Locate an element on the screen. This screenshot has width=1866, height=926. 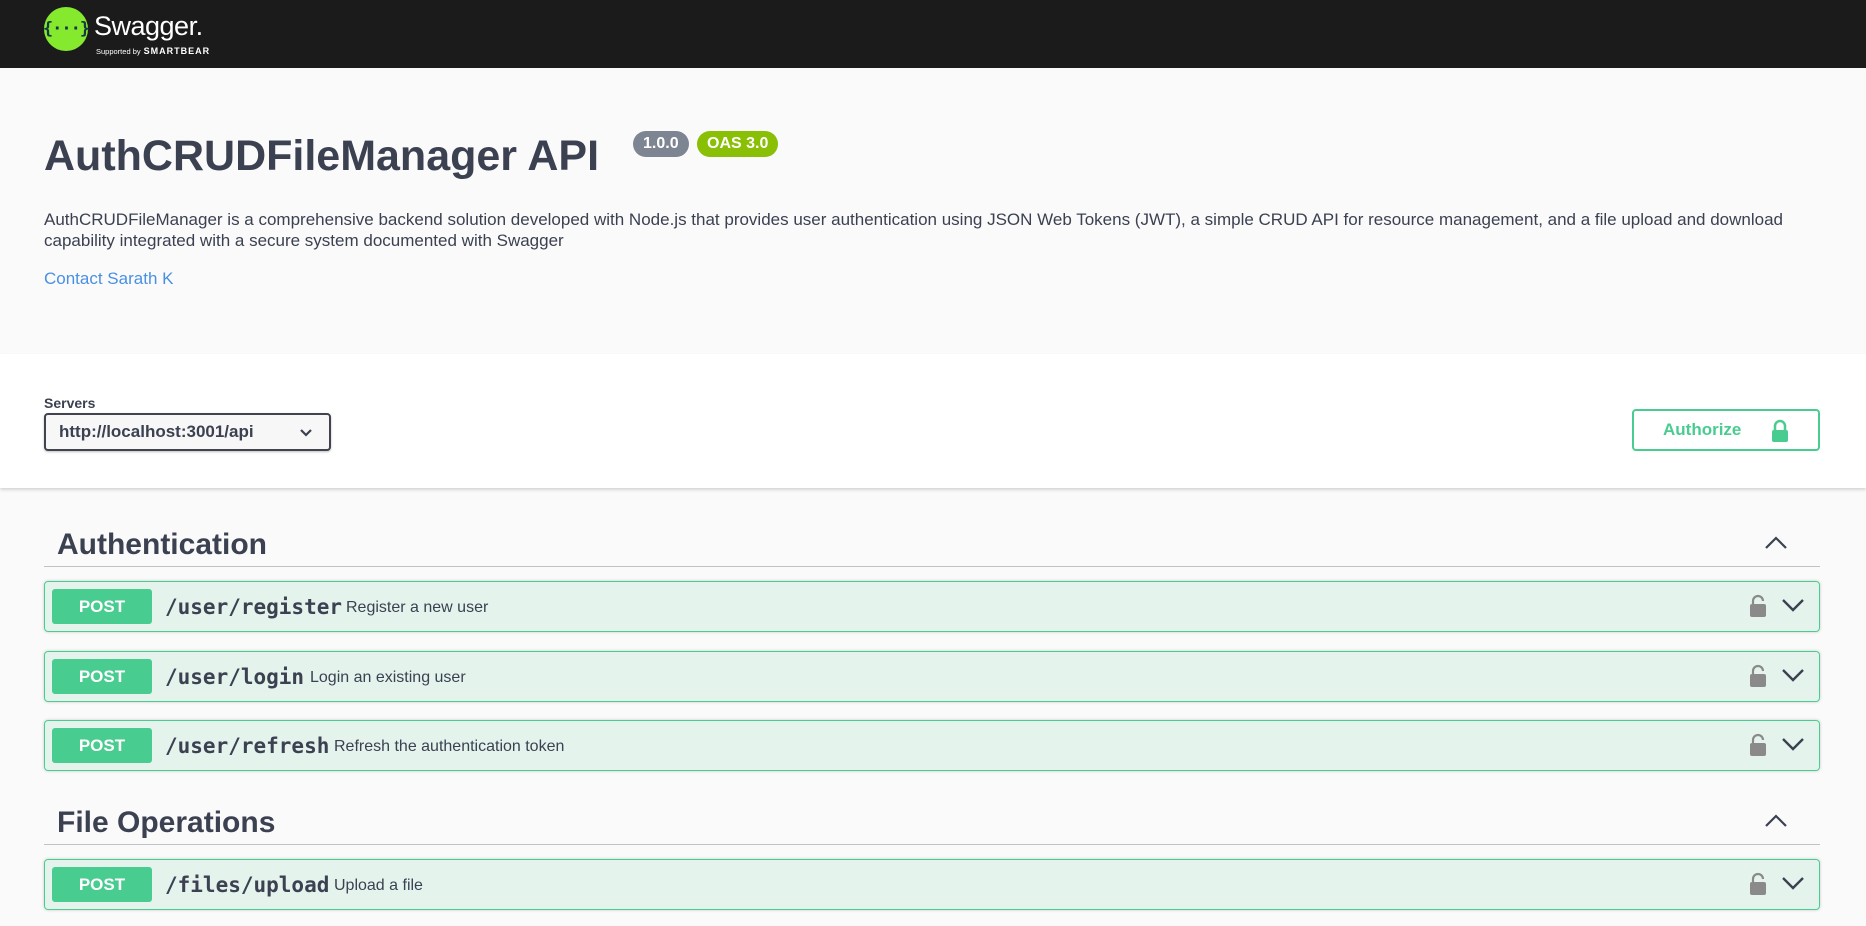
servers-label: Servers is located at coordinates (70, 403).